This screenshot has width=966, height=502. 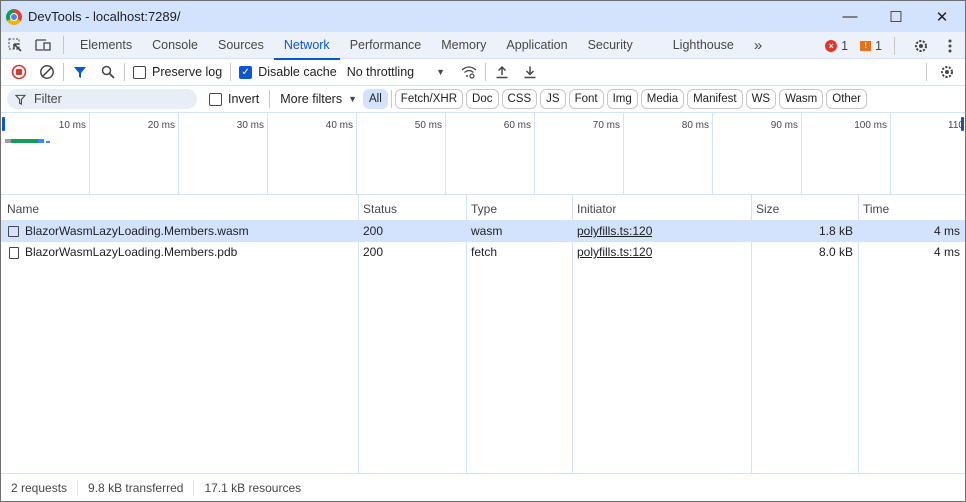 What do you see at coordinates (106, 45) in the screenshot?
I see `tab-elements: Elements` at bounding box center [106, 45].